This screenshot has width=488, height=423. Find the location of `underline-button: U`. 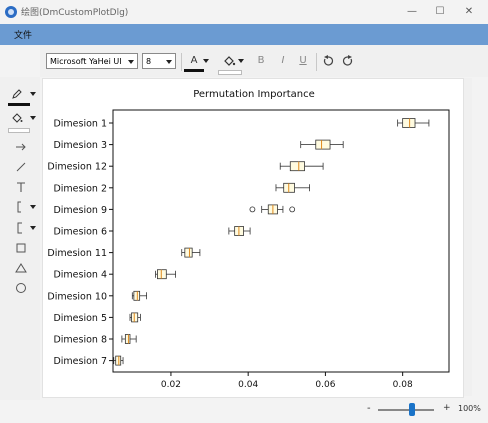

underline-button: U is located at coordinates (303, 61).